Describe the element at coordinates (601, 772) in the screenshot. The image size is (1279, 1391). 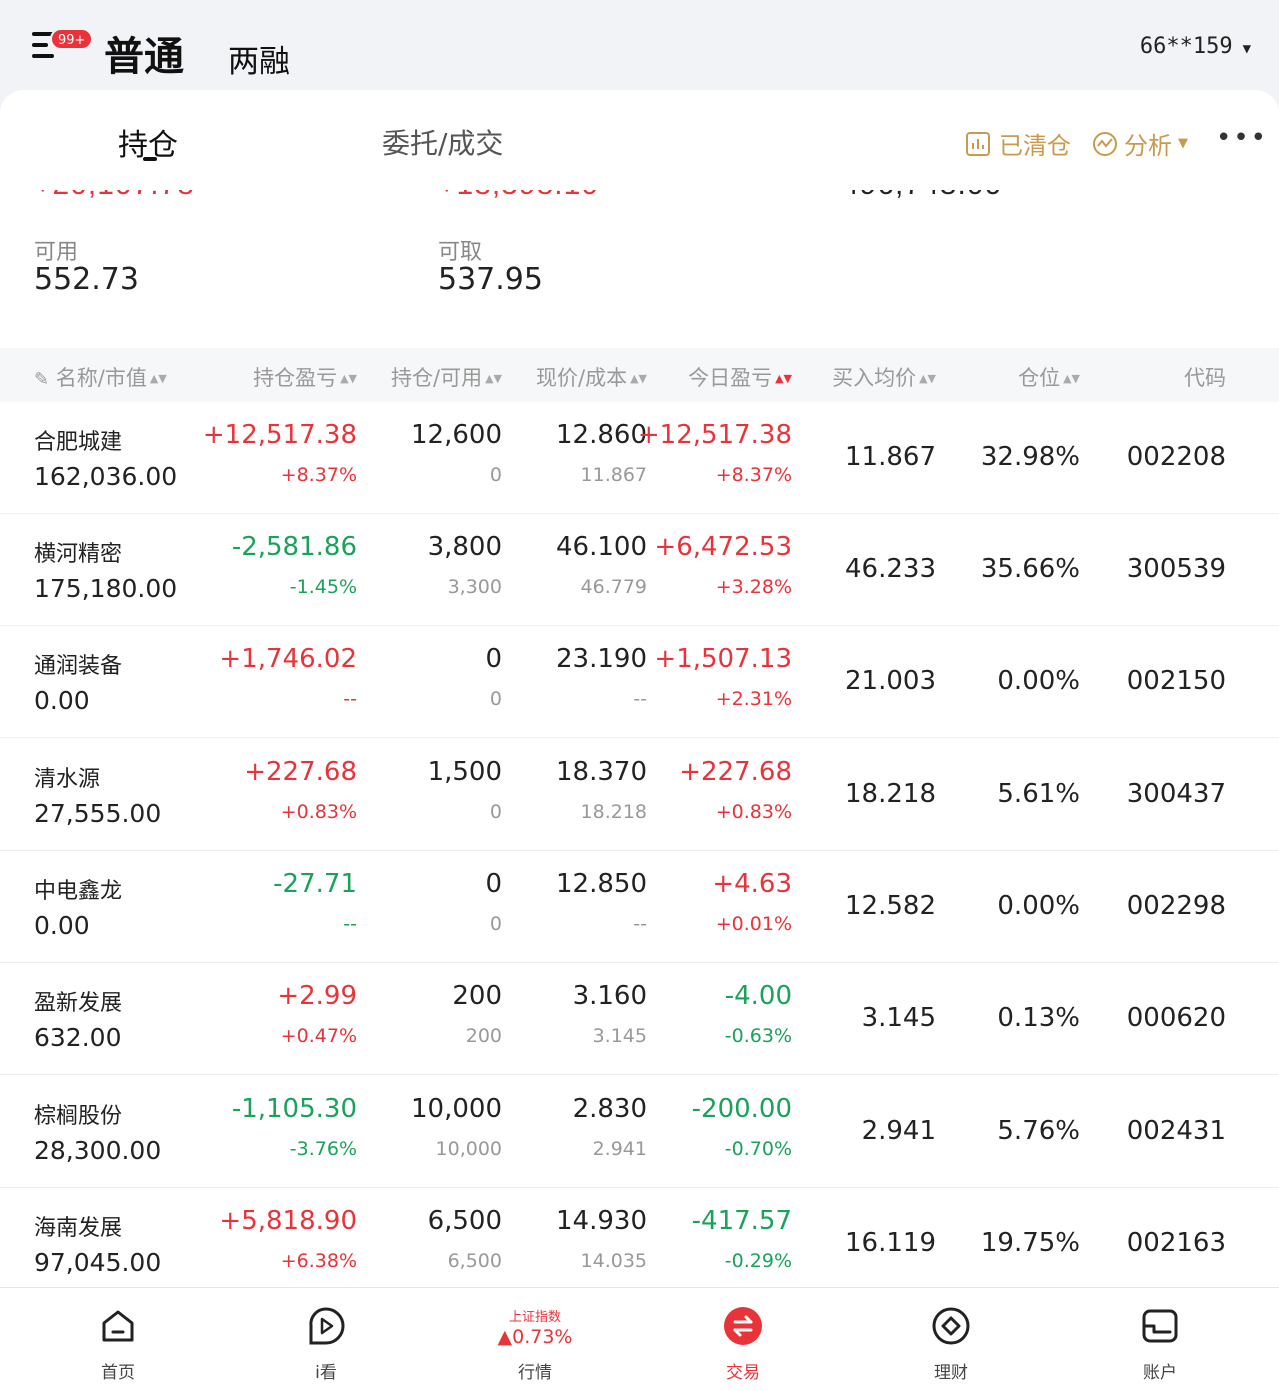
I see `current-price: 18.370` at that location.